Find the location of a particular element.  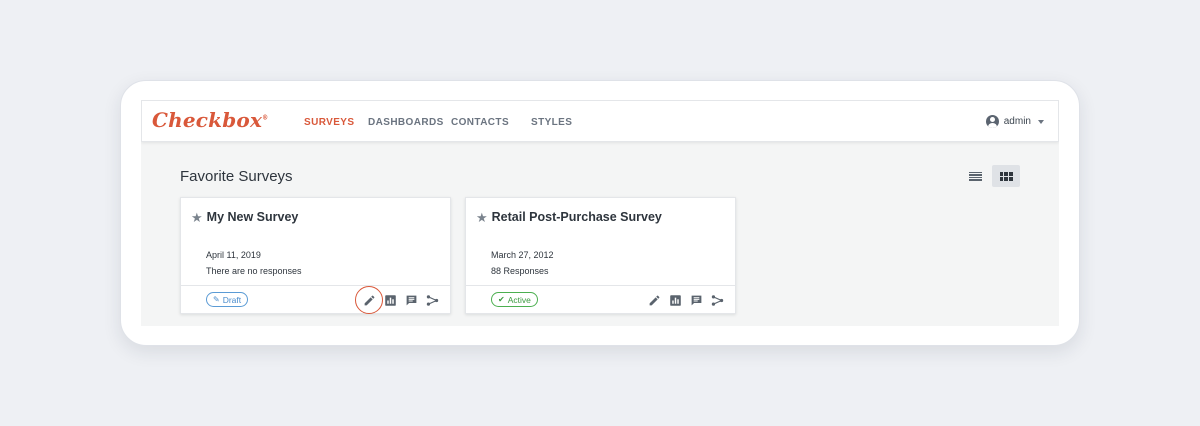

logo-registered-mark: ® is located at coordinates (265, 118).